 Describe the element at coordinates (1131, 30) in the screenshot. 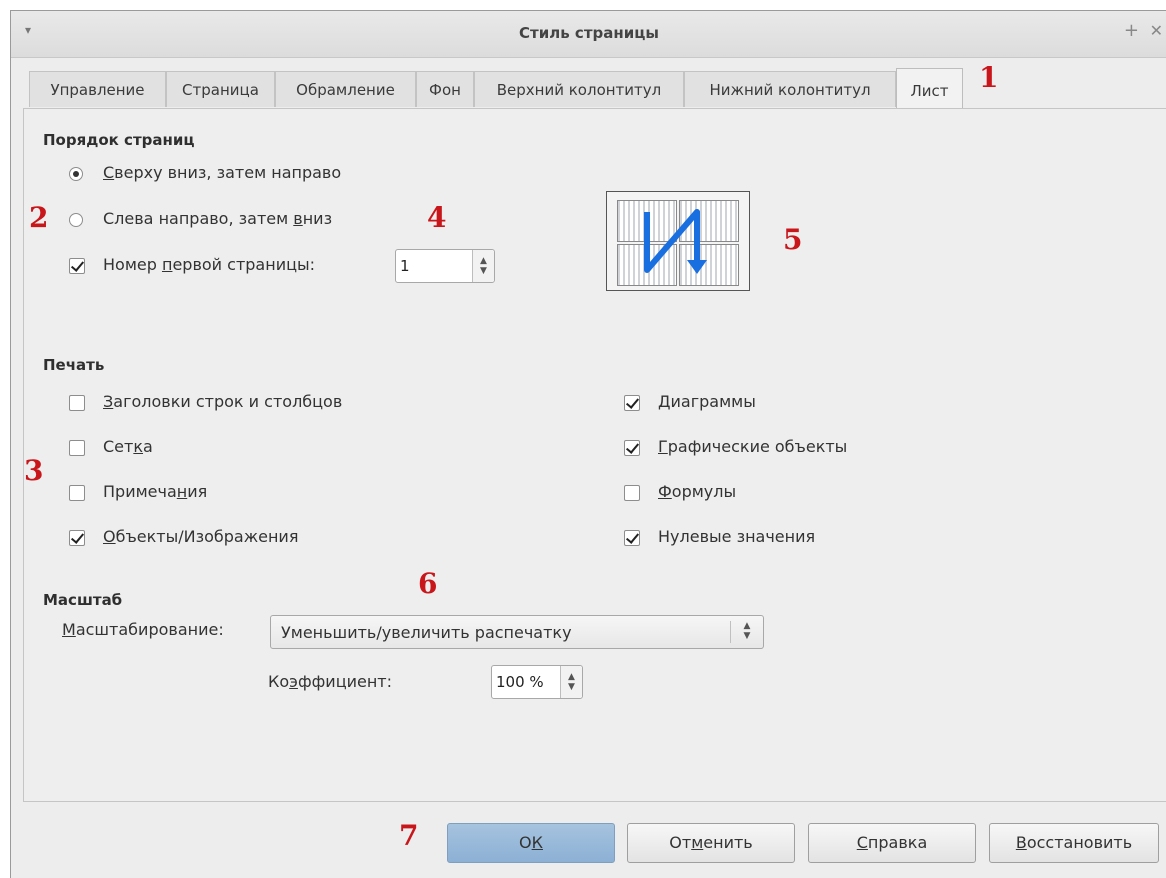

I see `maximize-icon: +` at that location.